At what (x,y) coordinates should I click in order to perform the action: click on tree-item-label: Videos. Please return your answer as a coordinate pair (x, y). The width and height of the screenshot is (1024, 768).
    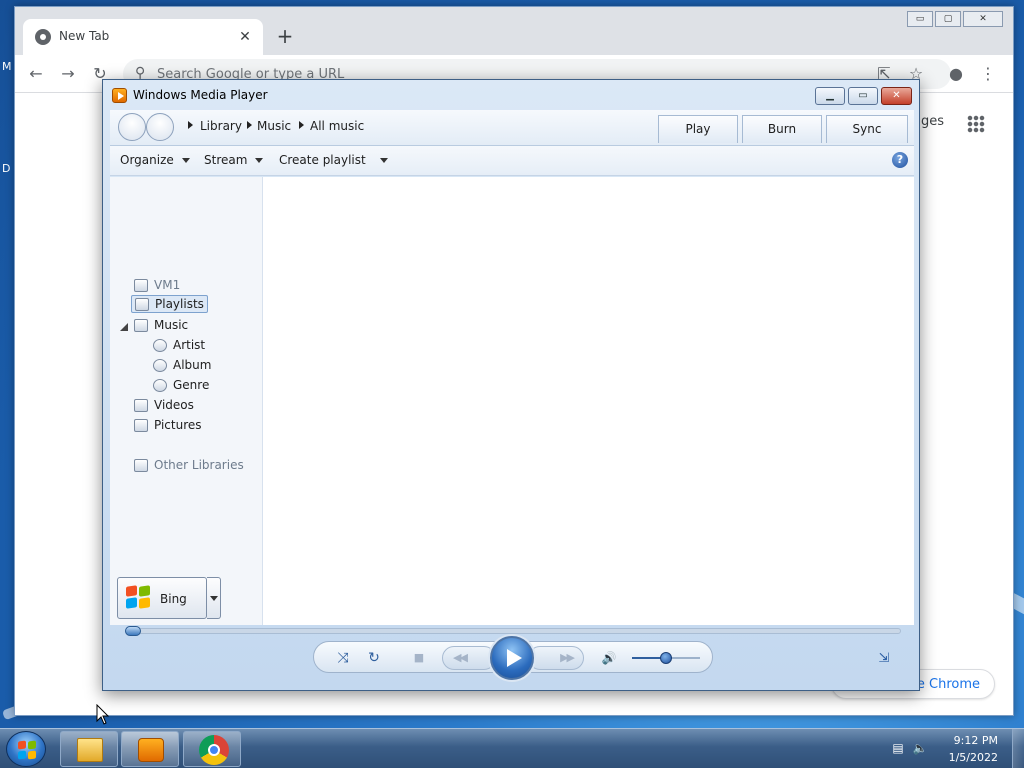
    Looking at the image, I should click on (174, 405).